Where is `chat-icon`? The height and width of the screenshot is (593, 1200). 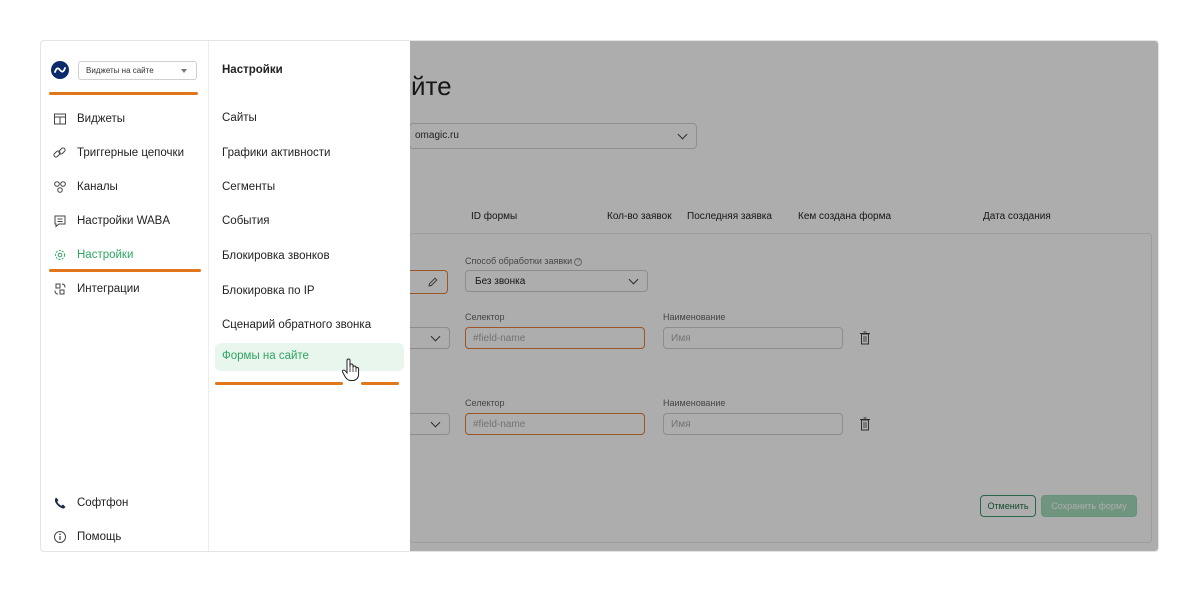
chat-icon is located at coordinates (60, 221).